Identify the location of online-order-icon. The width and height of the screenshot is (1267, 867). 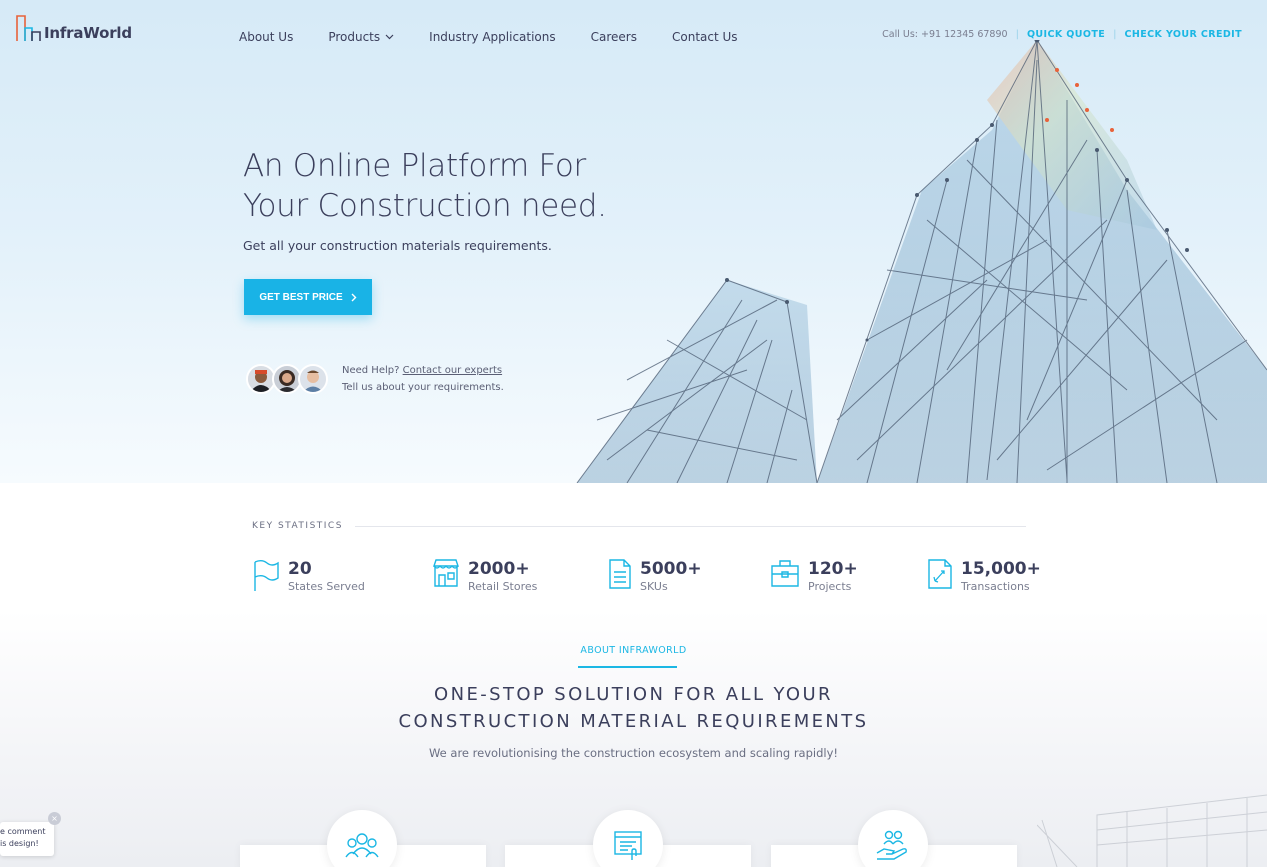
(628, 845).